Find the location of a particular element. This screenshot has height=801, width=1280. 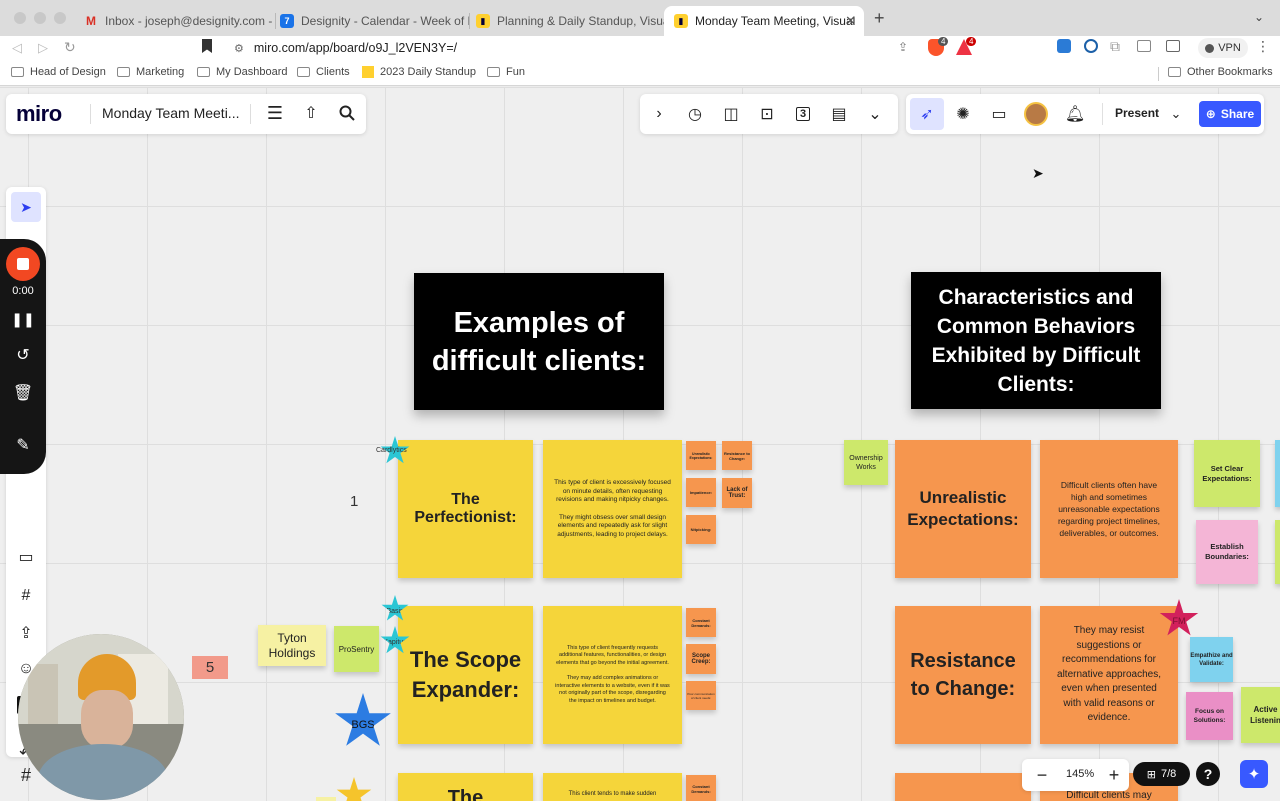

sticky-constant-demands-small: Constant Demands: is located at coordinates (701, 622).